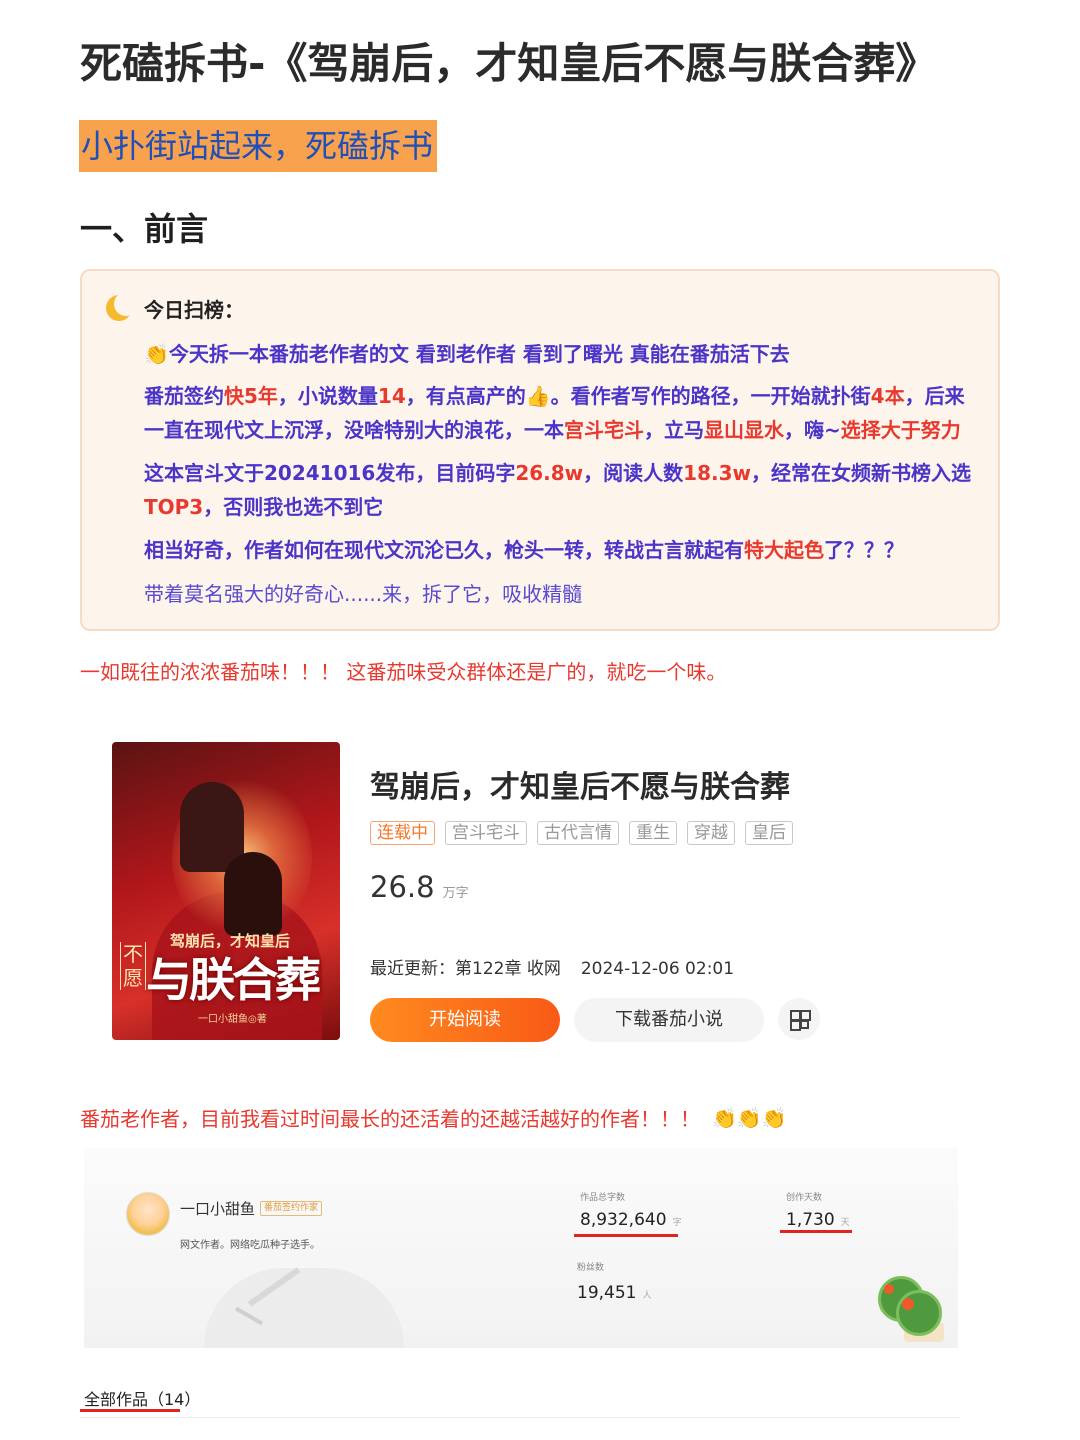 The width and height of the screenshot is (1080, 1440). I want to click on cover-author: 一口小甜鱼◎著, so click(232, 1019).